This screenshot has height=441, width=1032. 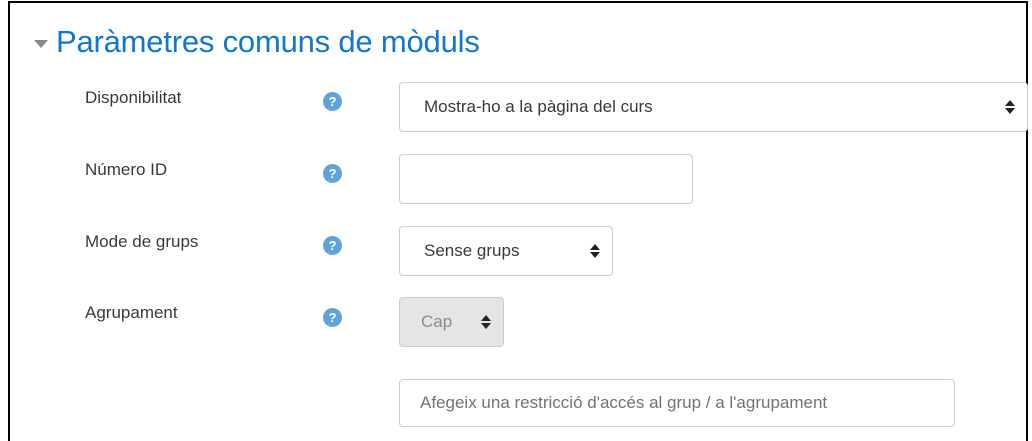 I want to click on idnumber-help-icon: ?, so click(x=332, y=173).